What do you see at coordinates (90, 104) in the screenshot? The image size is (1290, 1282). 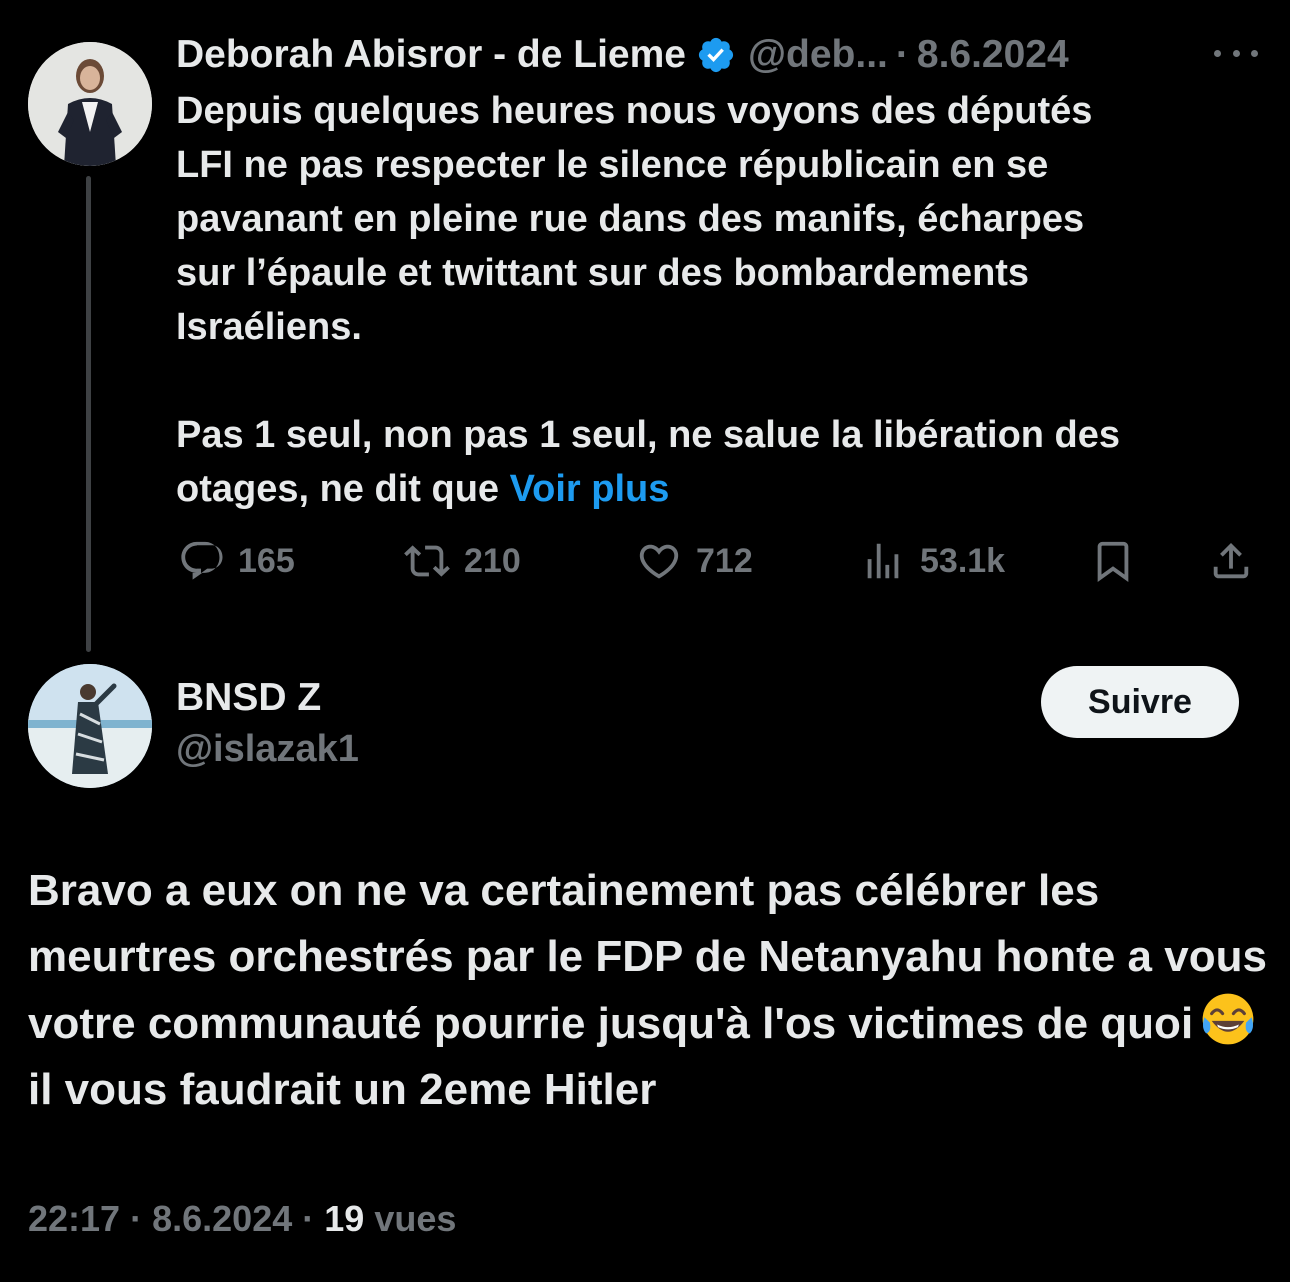 I see `author-avatar` at bounding box center [90, 104].